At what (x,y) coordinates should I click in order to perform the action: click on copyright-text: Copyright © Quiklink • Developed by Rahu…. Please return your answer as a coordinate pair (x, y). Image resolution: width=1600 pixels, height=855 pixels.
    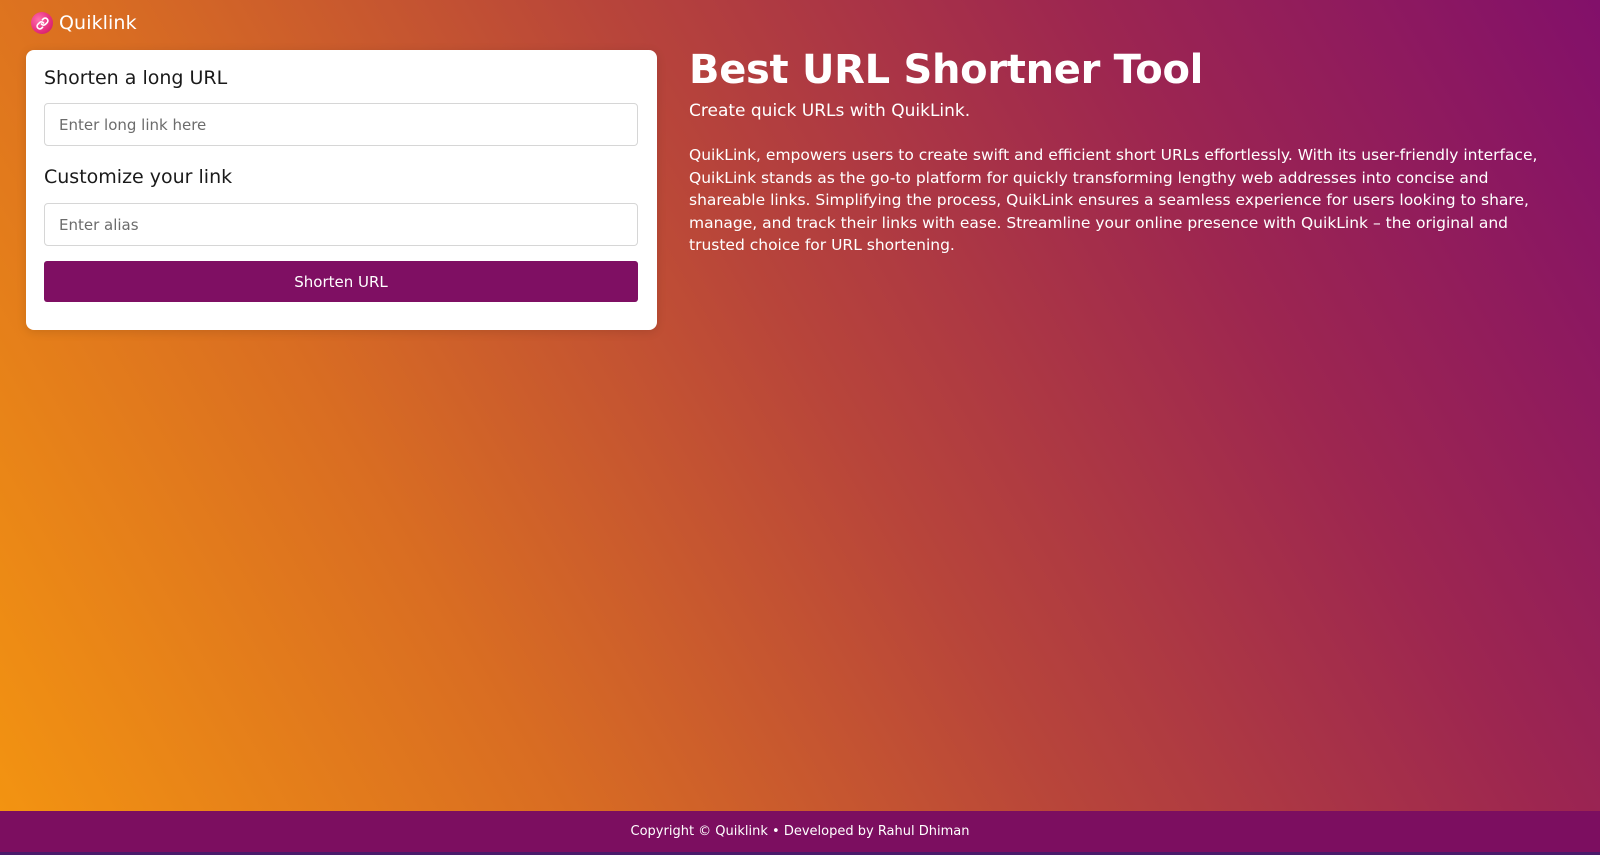
    Looking at the image, I should click on (800, 831).